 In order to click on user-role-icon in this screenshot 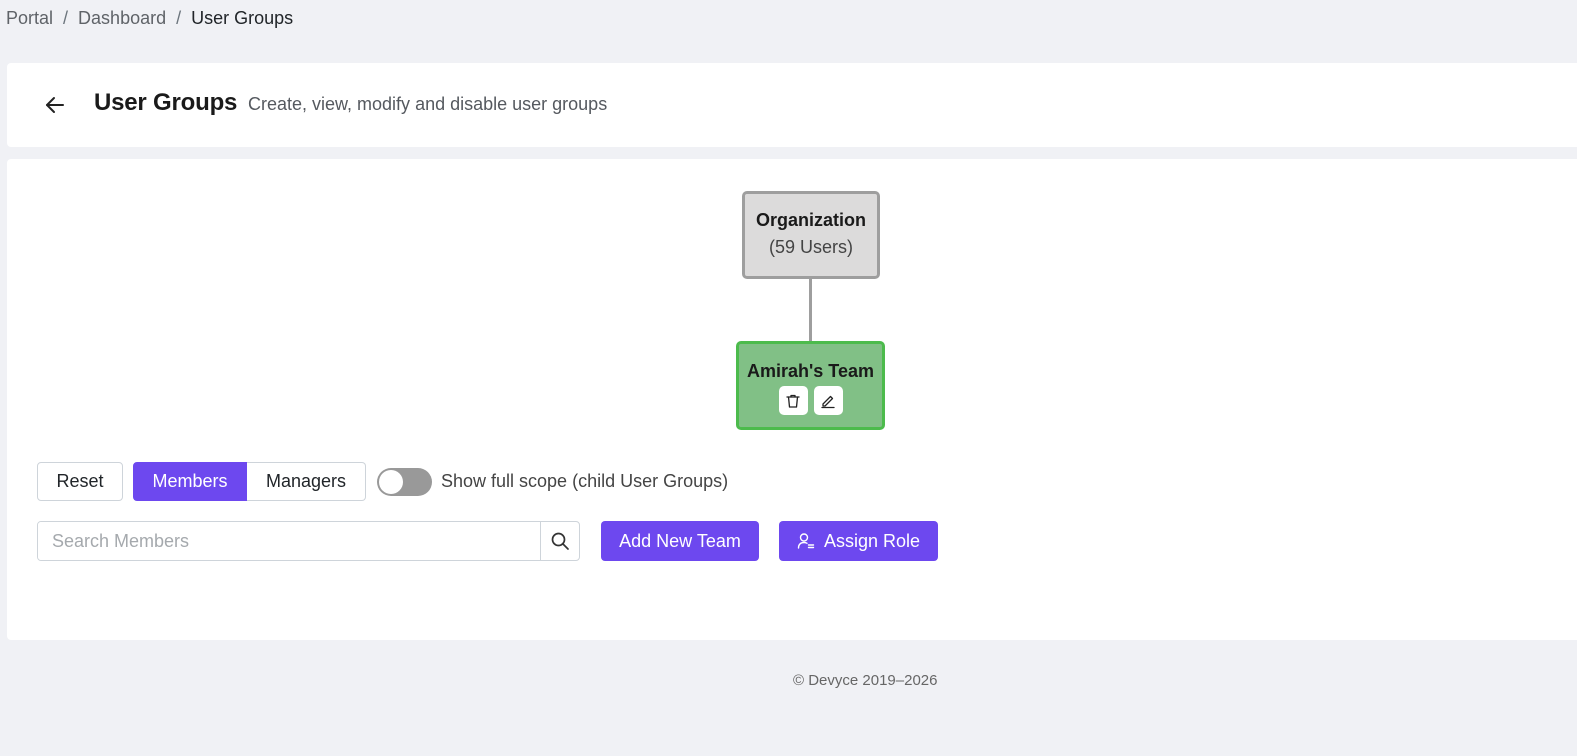, I will do `click(806, 541)`.